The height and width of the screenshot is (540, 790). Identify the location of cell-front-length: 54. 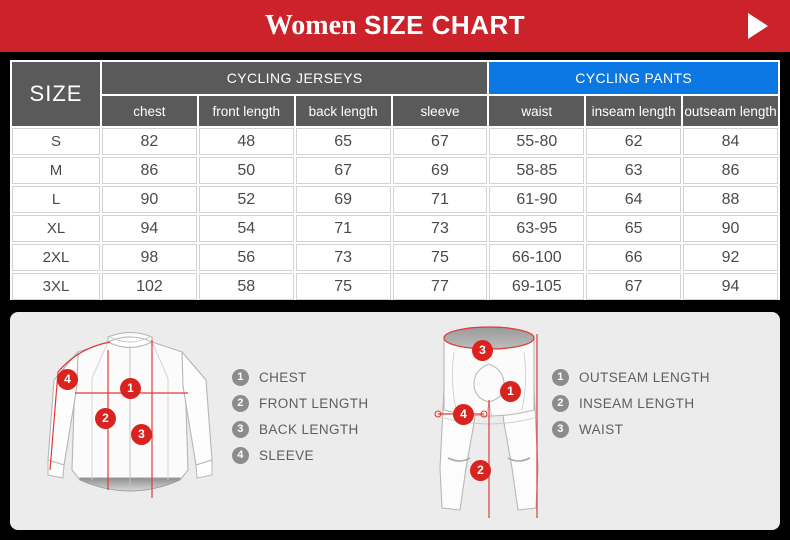
(246, 228).